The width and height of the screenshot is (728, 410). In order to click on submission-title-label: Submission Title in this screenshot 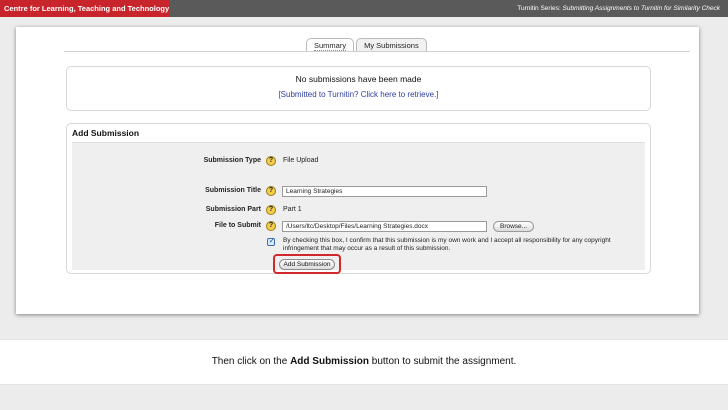, I will do `click(233, 190)`.